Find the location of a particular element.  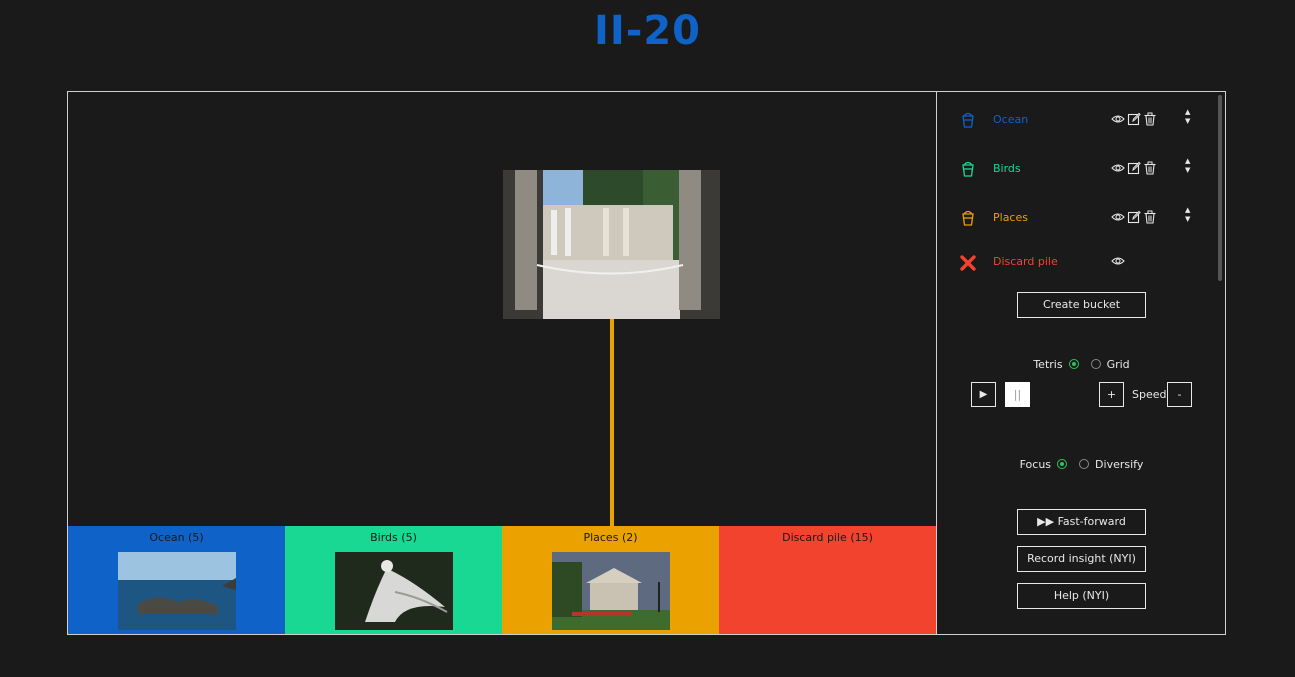

play-button: ▶ is located at coordinates (983, 394).